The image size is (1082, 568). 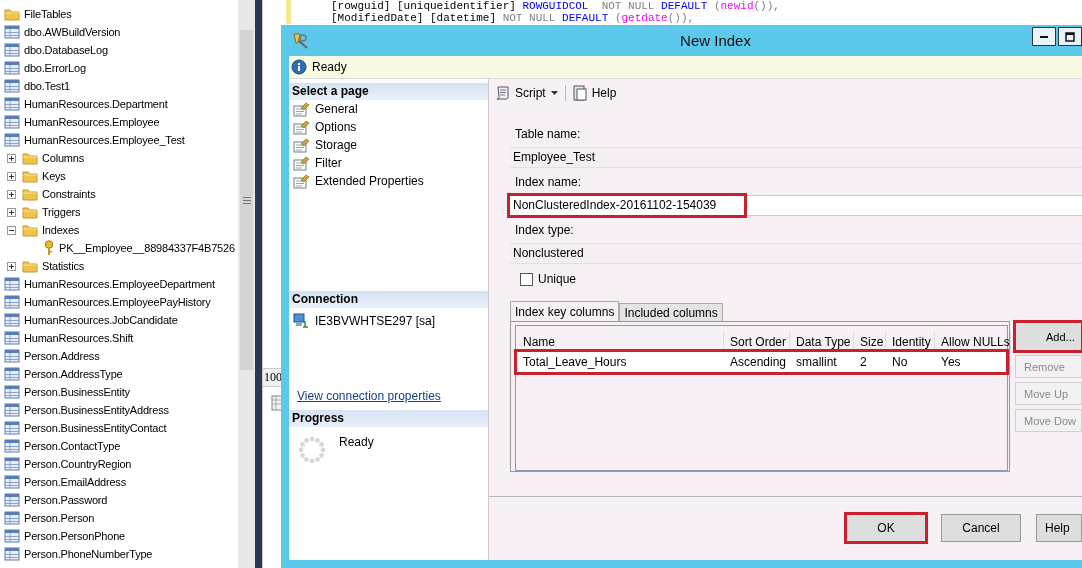 I want to click on section-header: Select a page, so click(x=388, y=91).